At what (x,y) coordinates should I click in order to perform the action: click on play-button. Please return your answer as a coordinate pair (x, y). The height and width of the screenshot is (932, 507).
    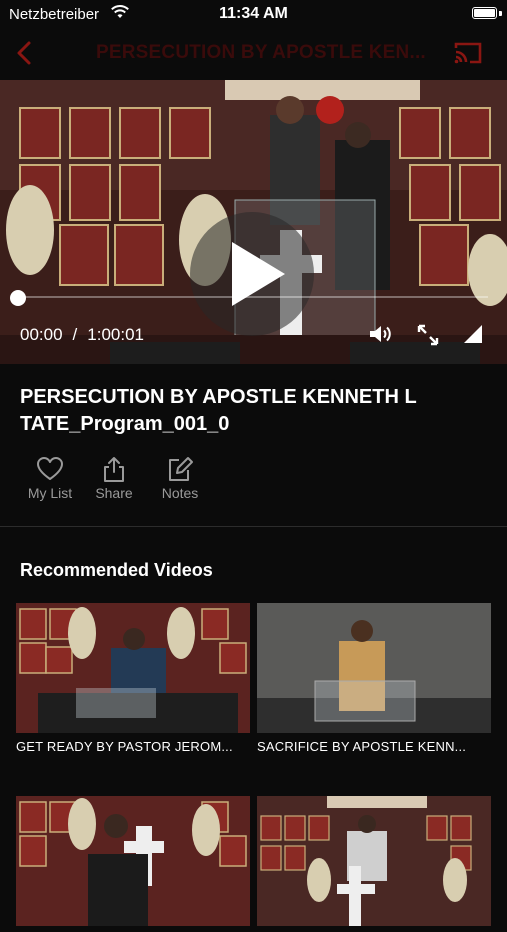
    Looking at the image, I should click on (252, 274).